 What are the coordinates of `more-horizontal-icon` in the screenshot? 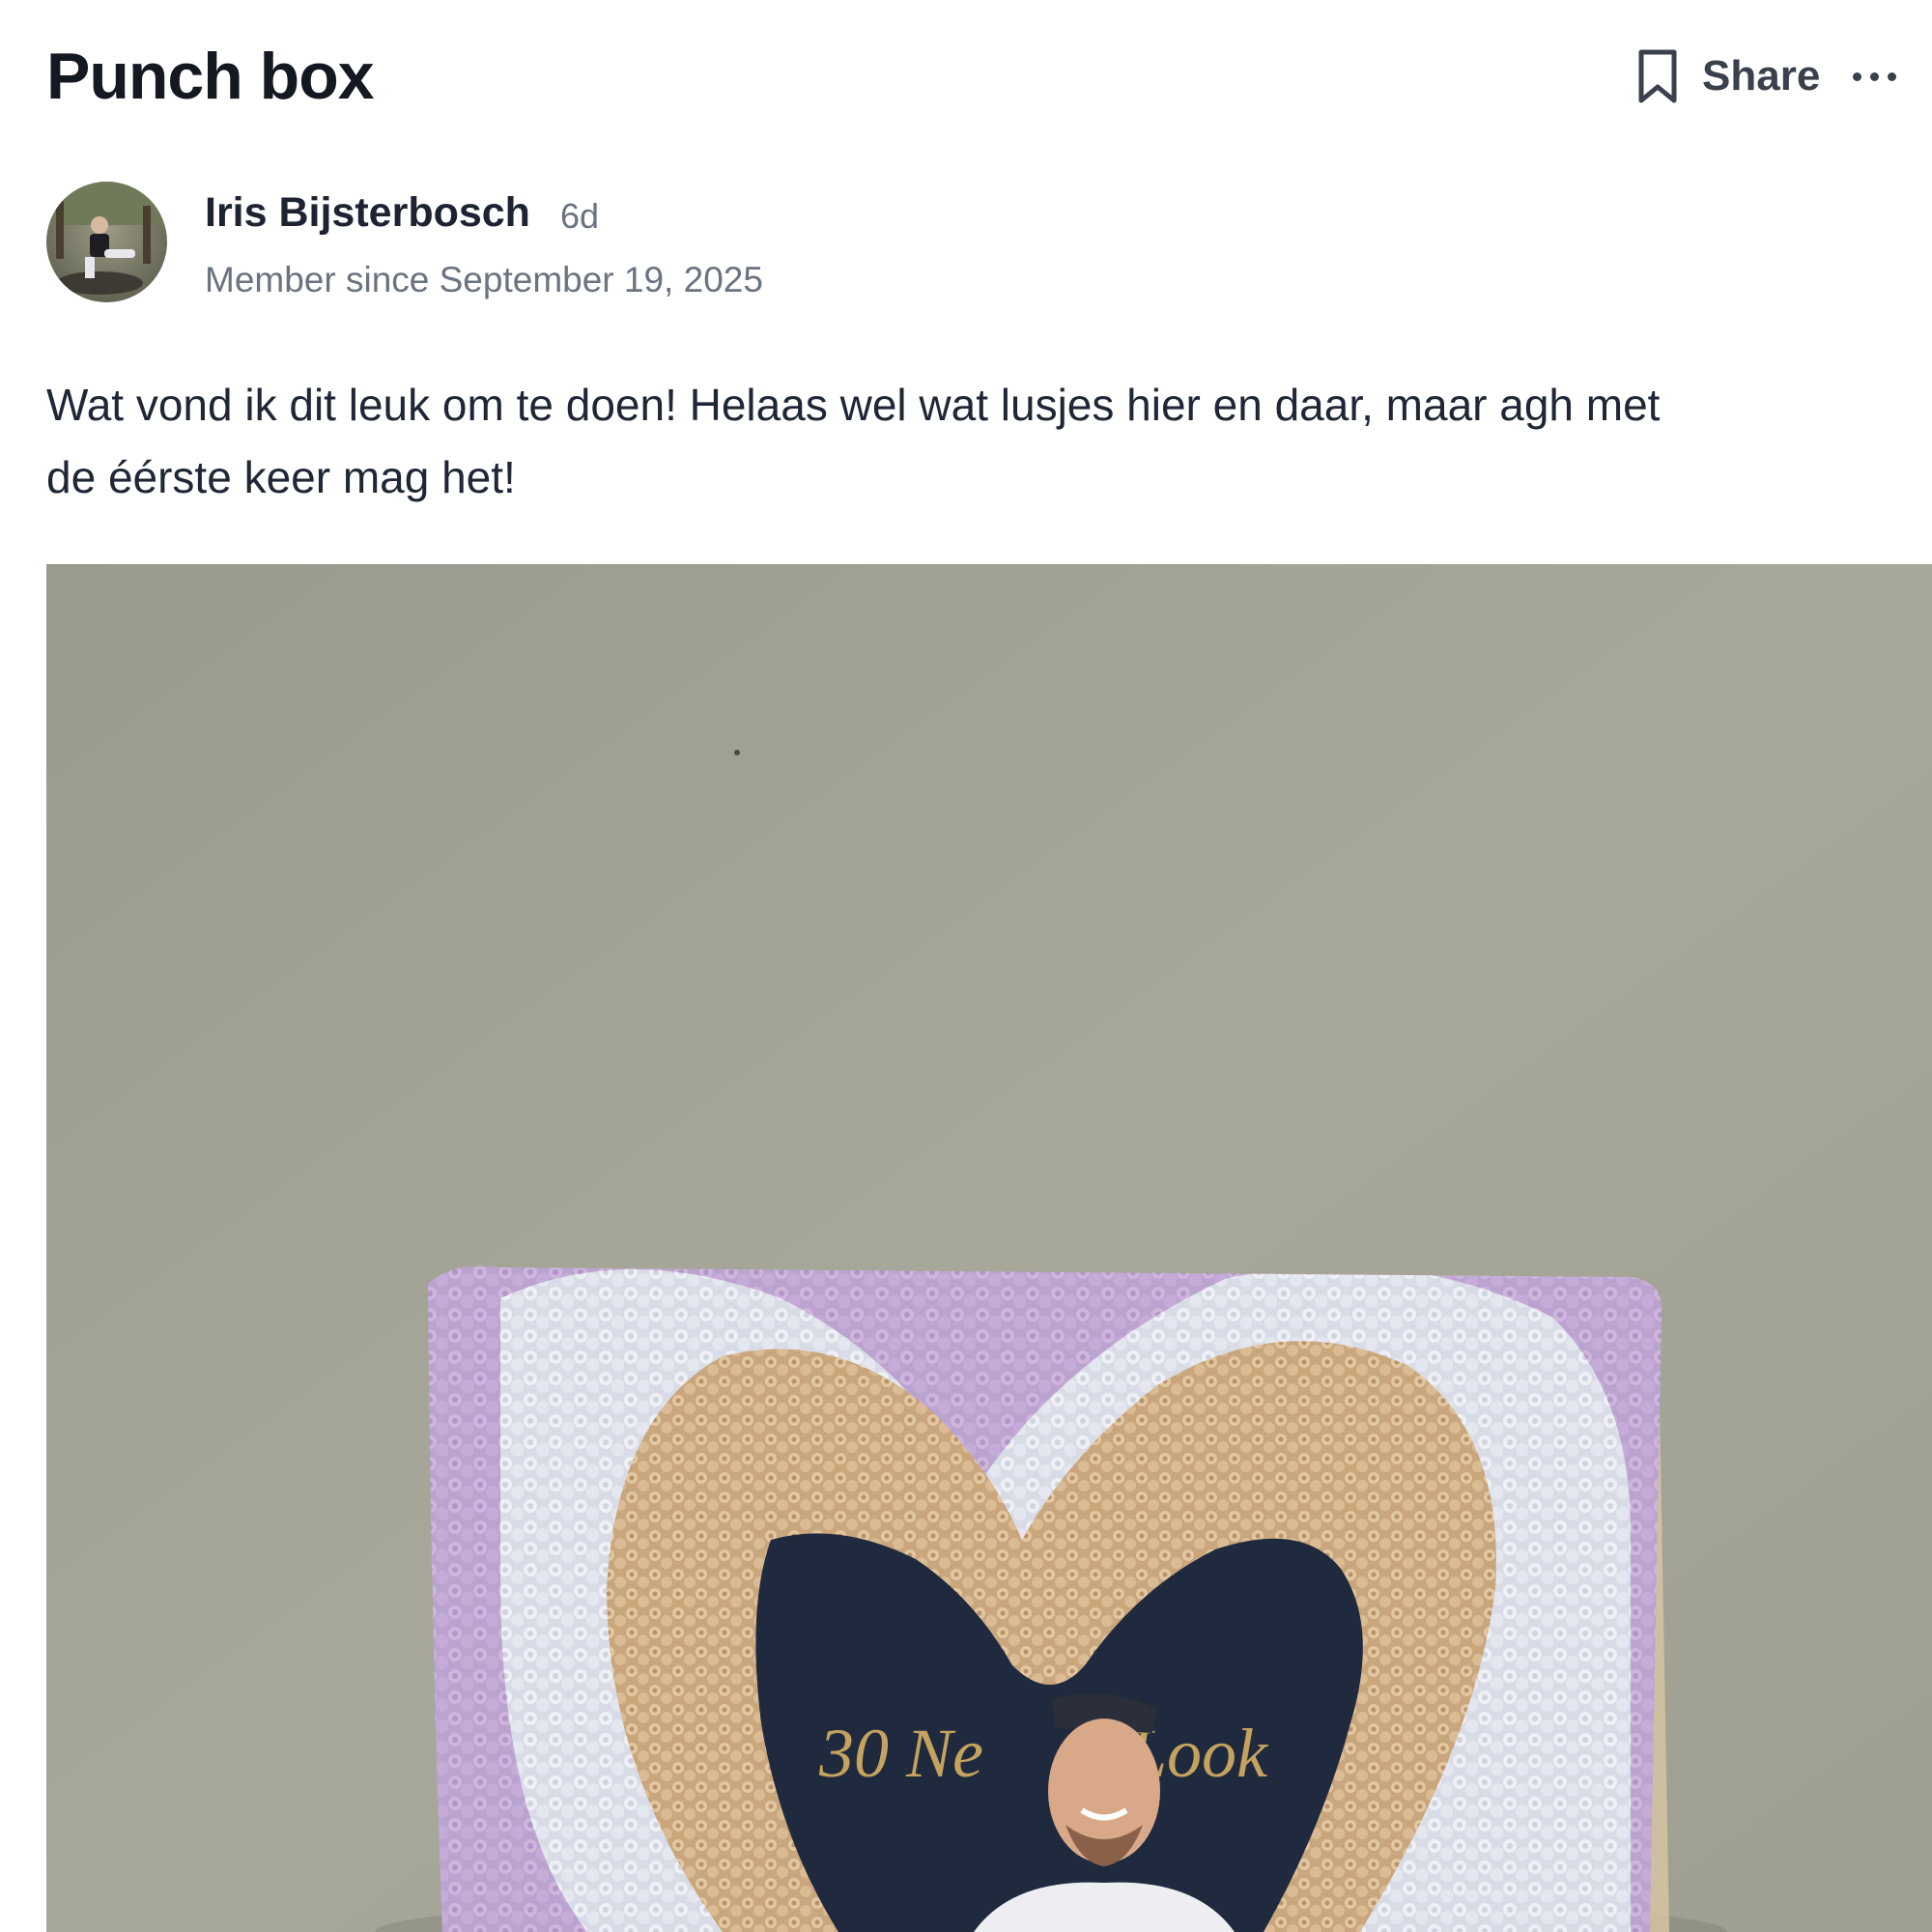 It's located at (1875, 76).